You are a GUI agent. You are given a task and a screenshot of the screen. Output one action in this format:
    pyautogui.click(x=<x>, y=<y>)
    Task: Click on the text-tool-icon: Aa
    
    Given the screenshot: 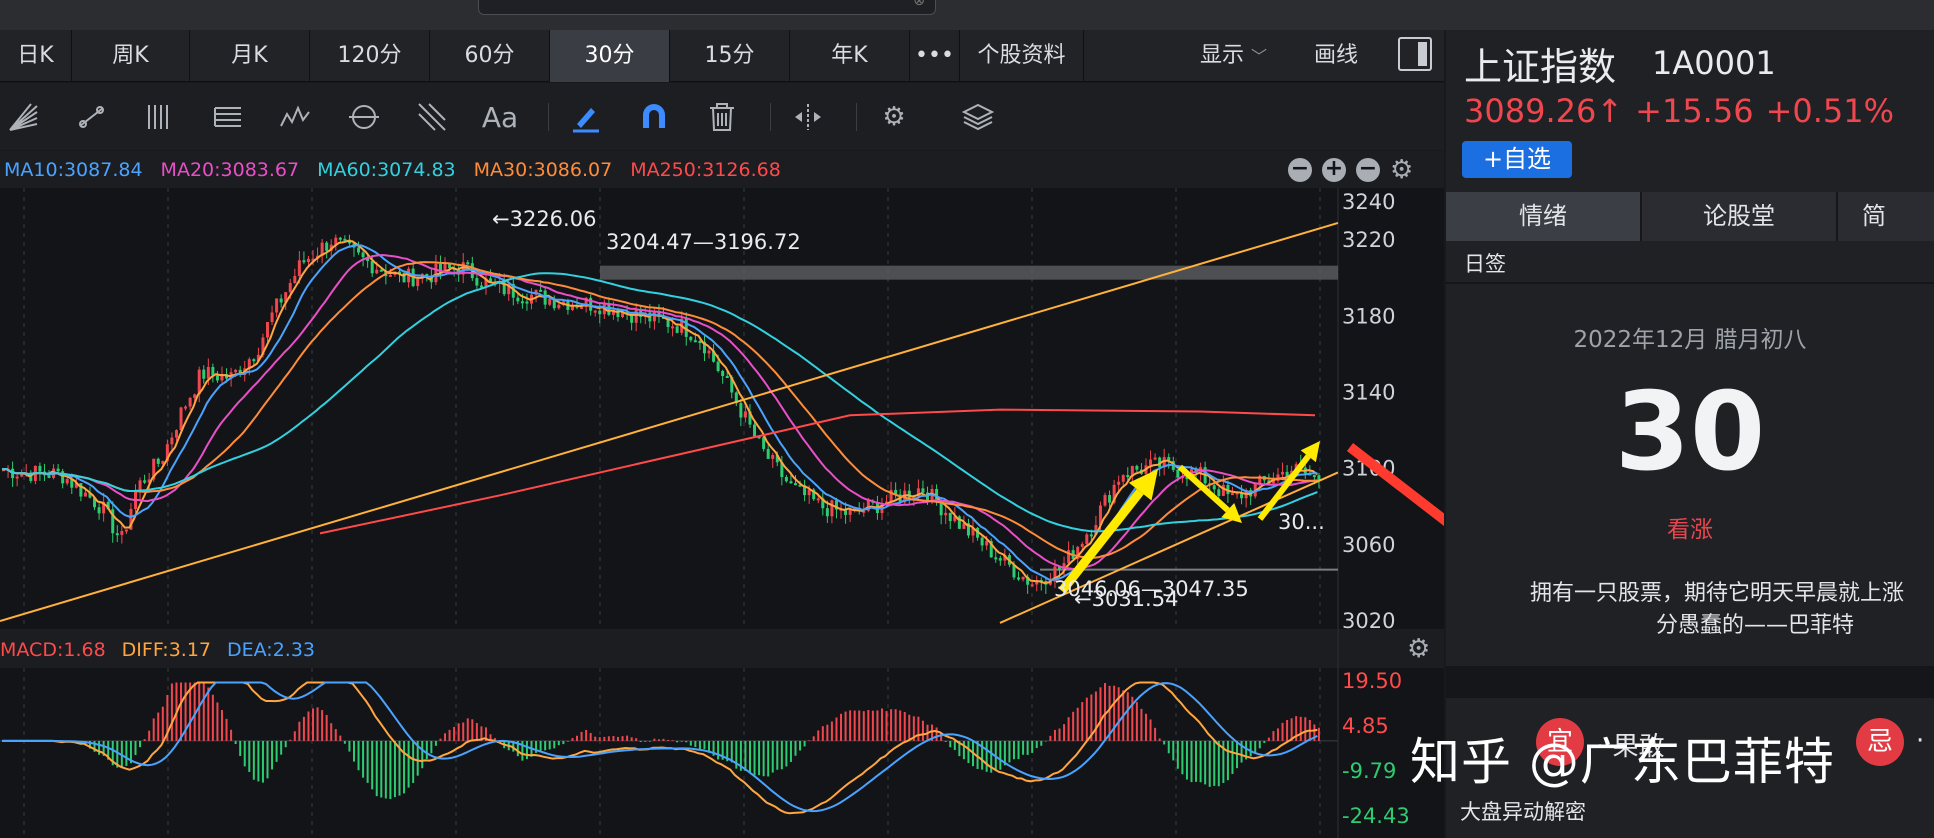 What is the action you would take?
    pyautogui.click(x=500, y=117)
    